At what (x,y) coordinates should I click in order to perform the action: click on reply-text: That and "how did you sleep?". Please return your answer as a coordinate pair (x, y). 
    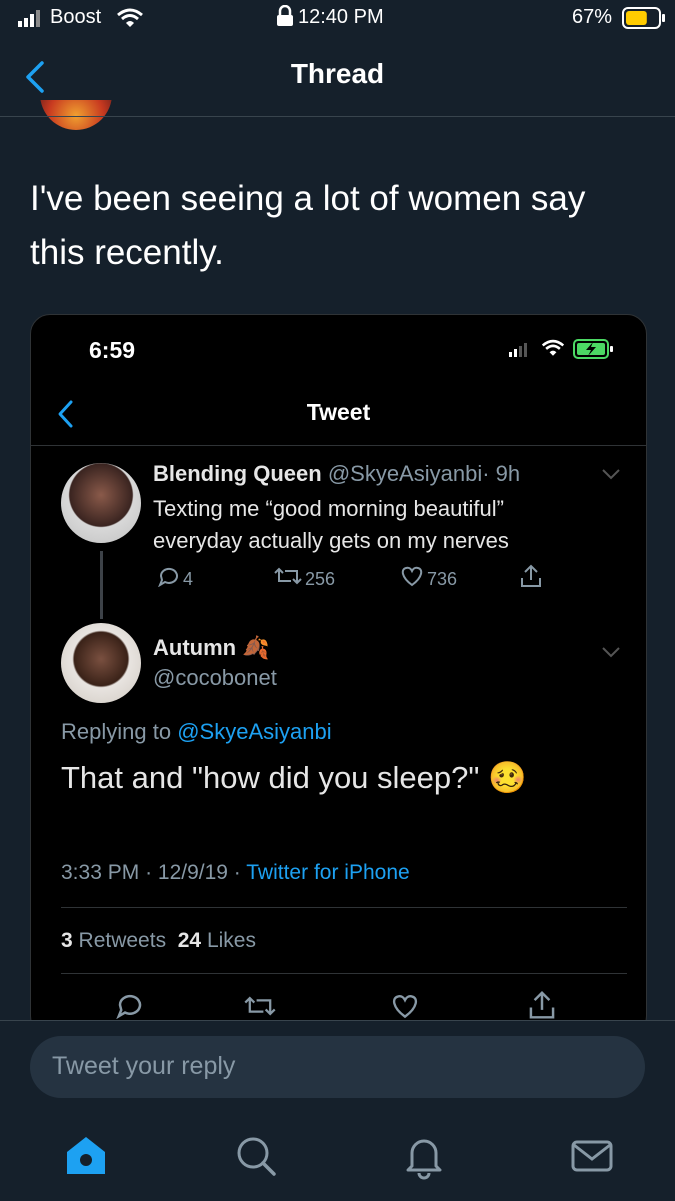
    Looking at the image, I should click on (270, 777).